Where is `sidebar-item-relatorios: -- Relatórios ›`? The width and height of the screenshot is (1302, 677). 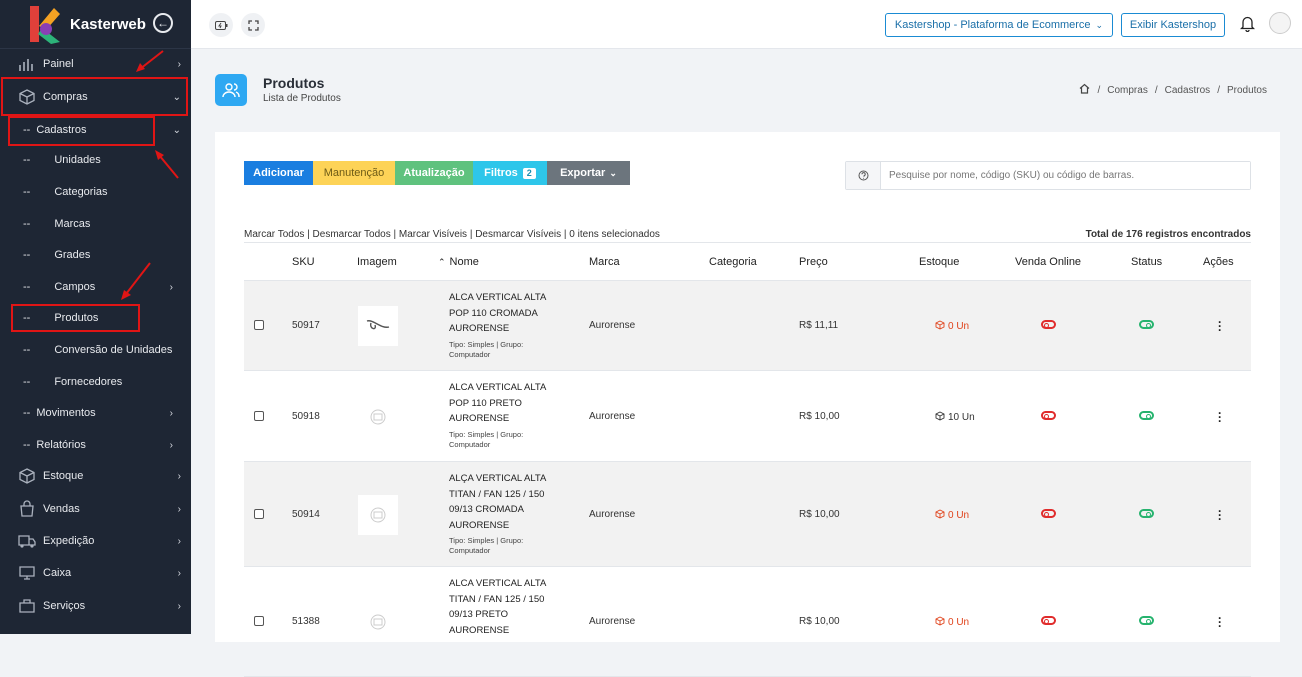 sidebar-item-relatorios: -- Relatórios › is located at coordinates (95, 445).